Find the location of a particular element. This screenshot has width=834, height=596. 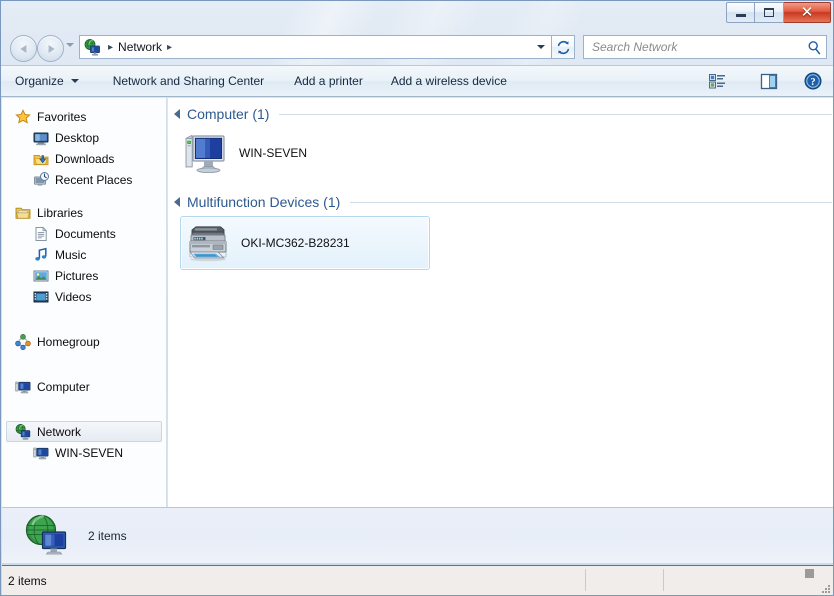

pictures-icon is located at coordinates (41, 276).